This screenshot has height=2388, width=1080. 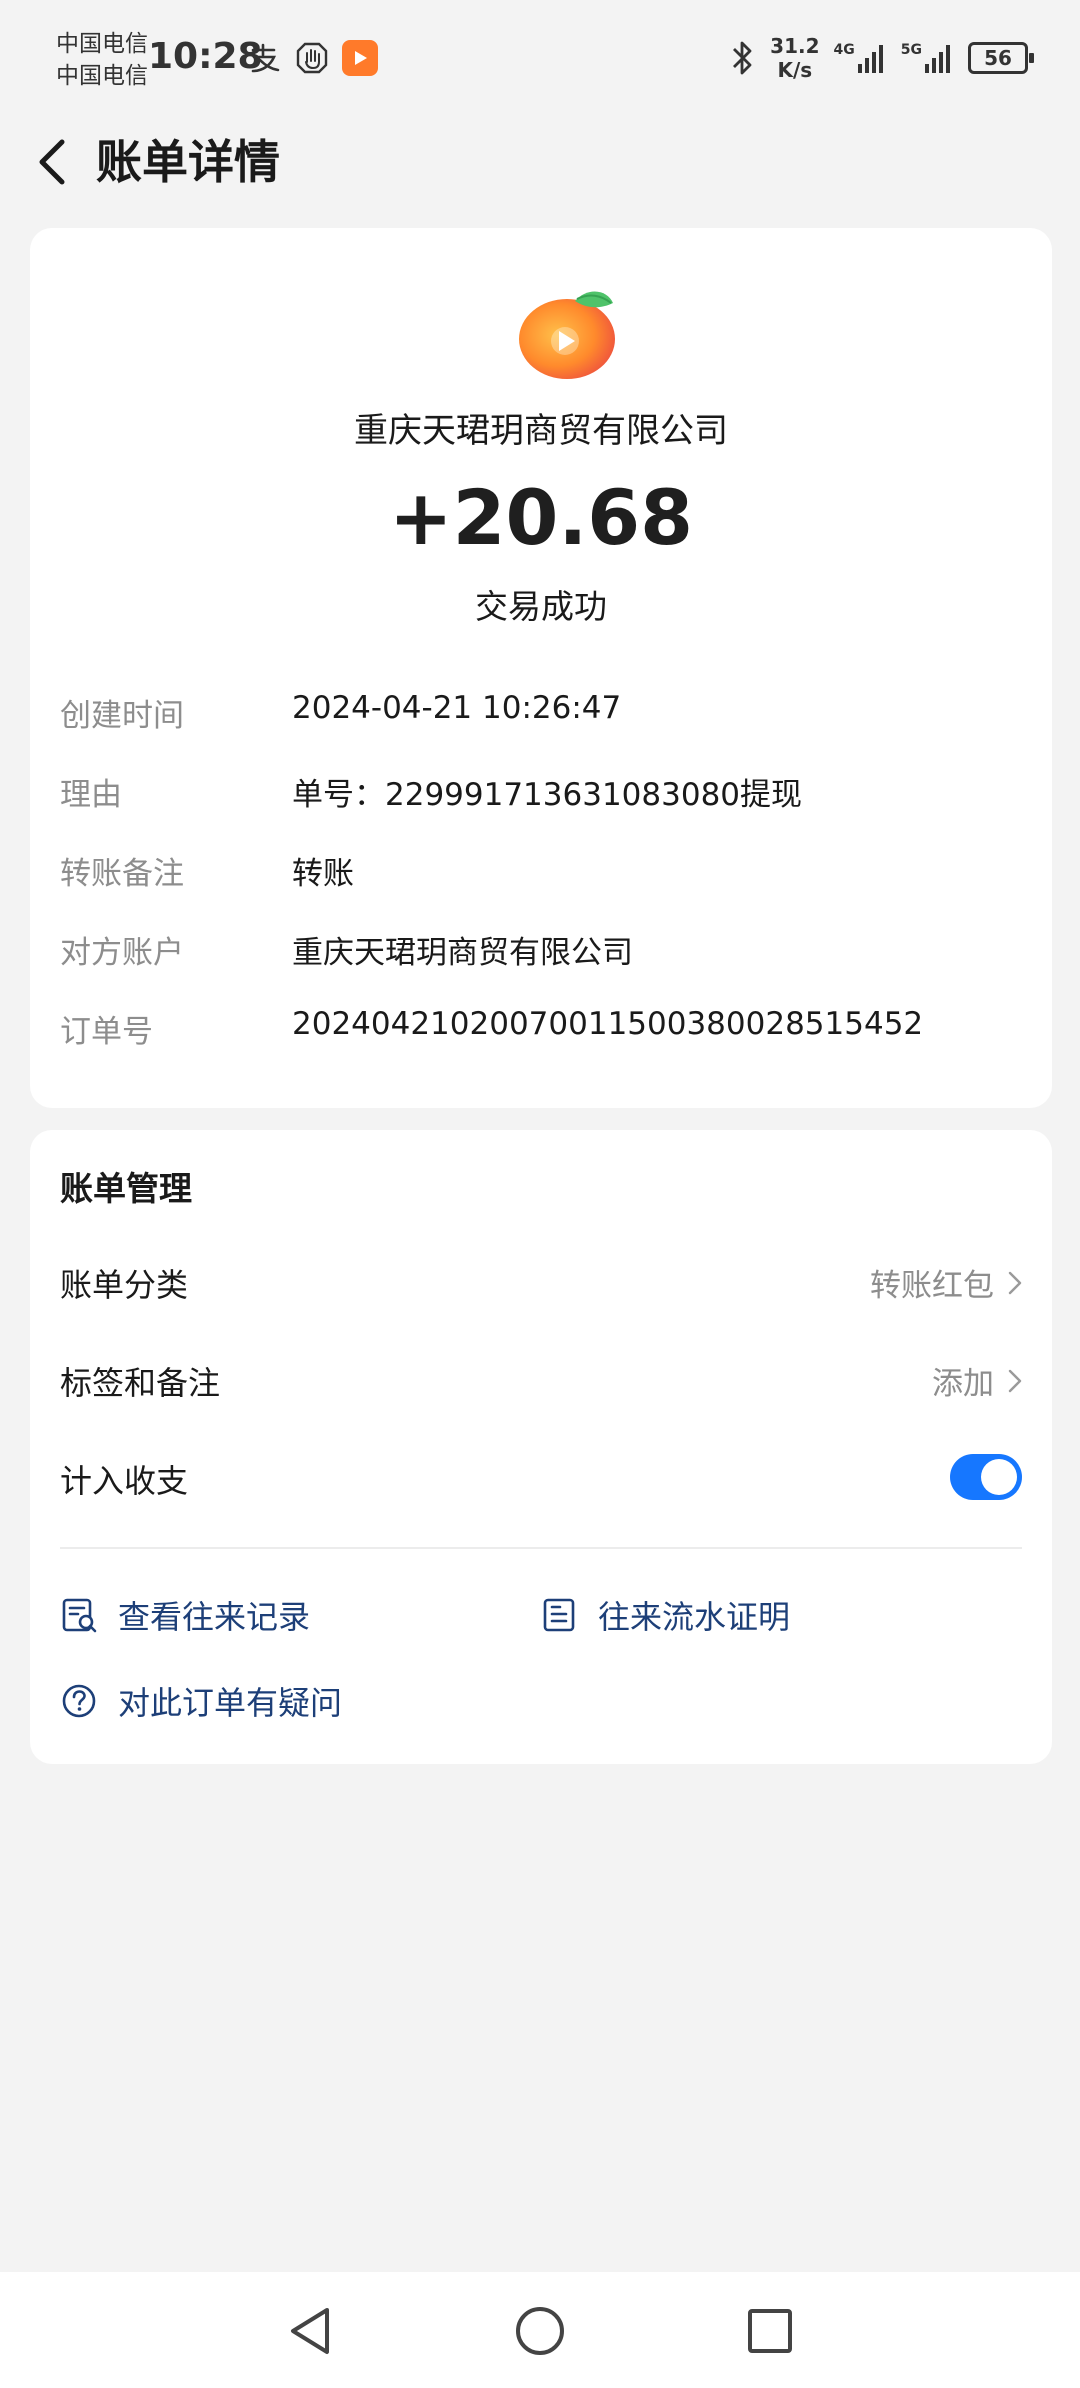 I want to click on status-bar: 中国电信 中国电信 10:28 31.2 K/s 4G 5G 56, so click(x=540, y=60).